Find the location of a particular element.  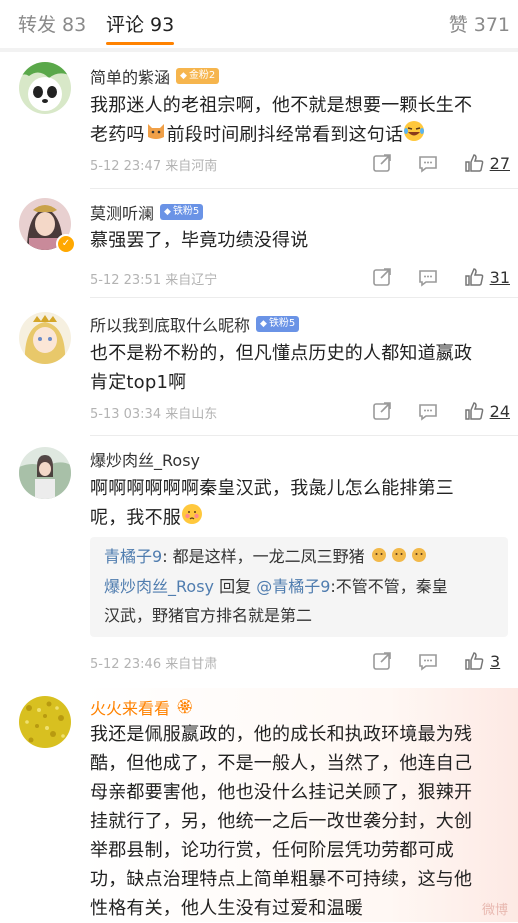

comment-text: 啊啊啊啊啊啊秦皇汉武，我彘儿怎么能排第三 呢，我不服 is located at coordinates (296, 504).